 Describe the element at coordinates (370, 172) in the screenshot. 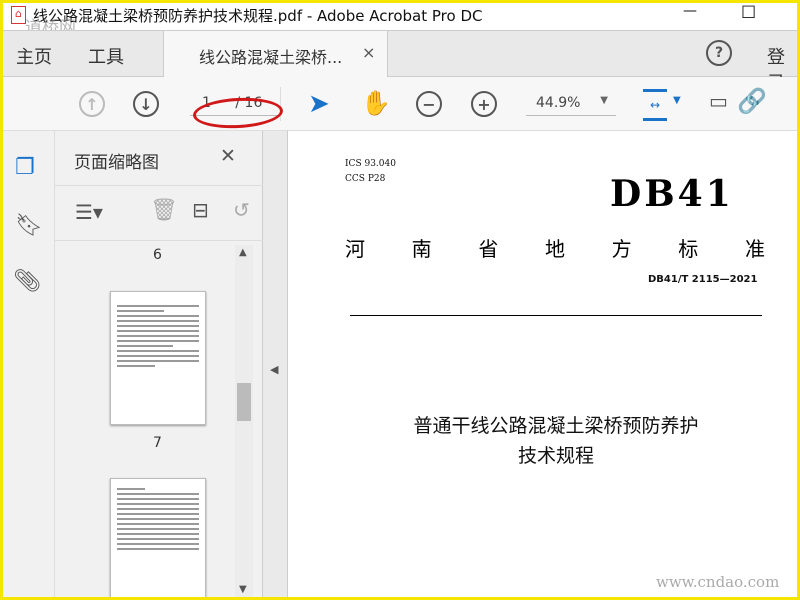

I see `classification-block: ICS 93.040 CCS P28` at that location.